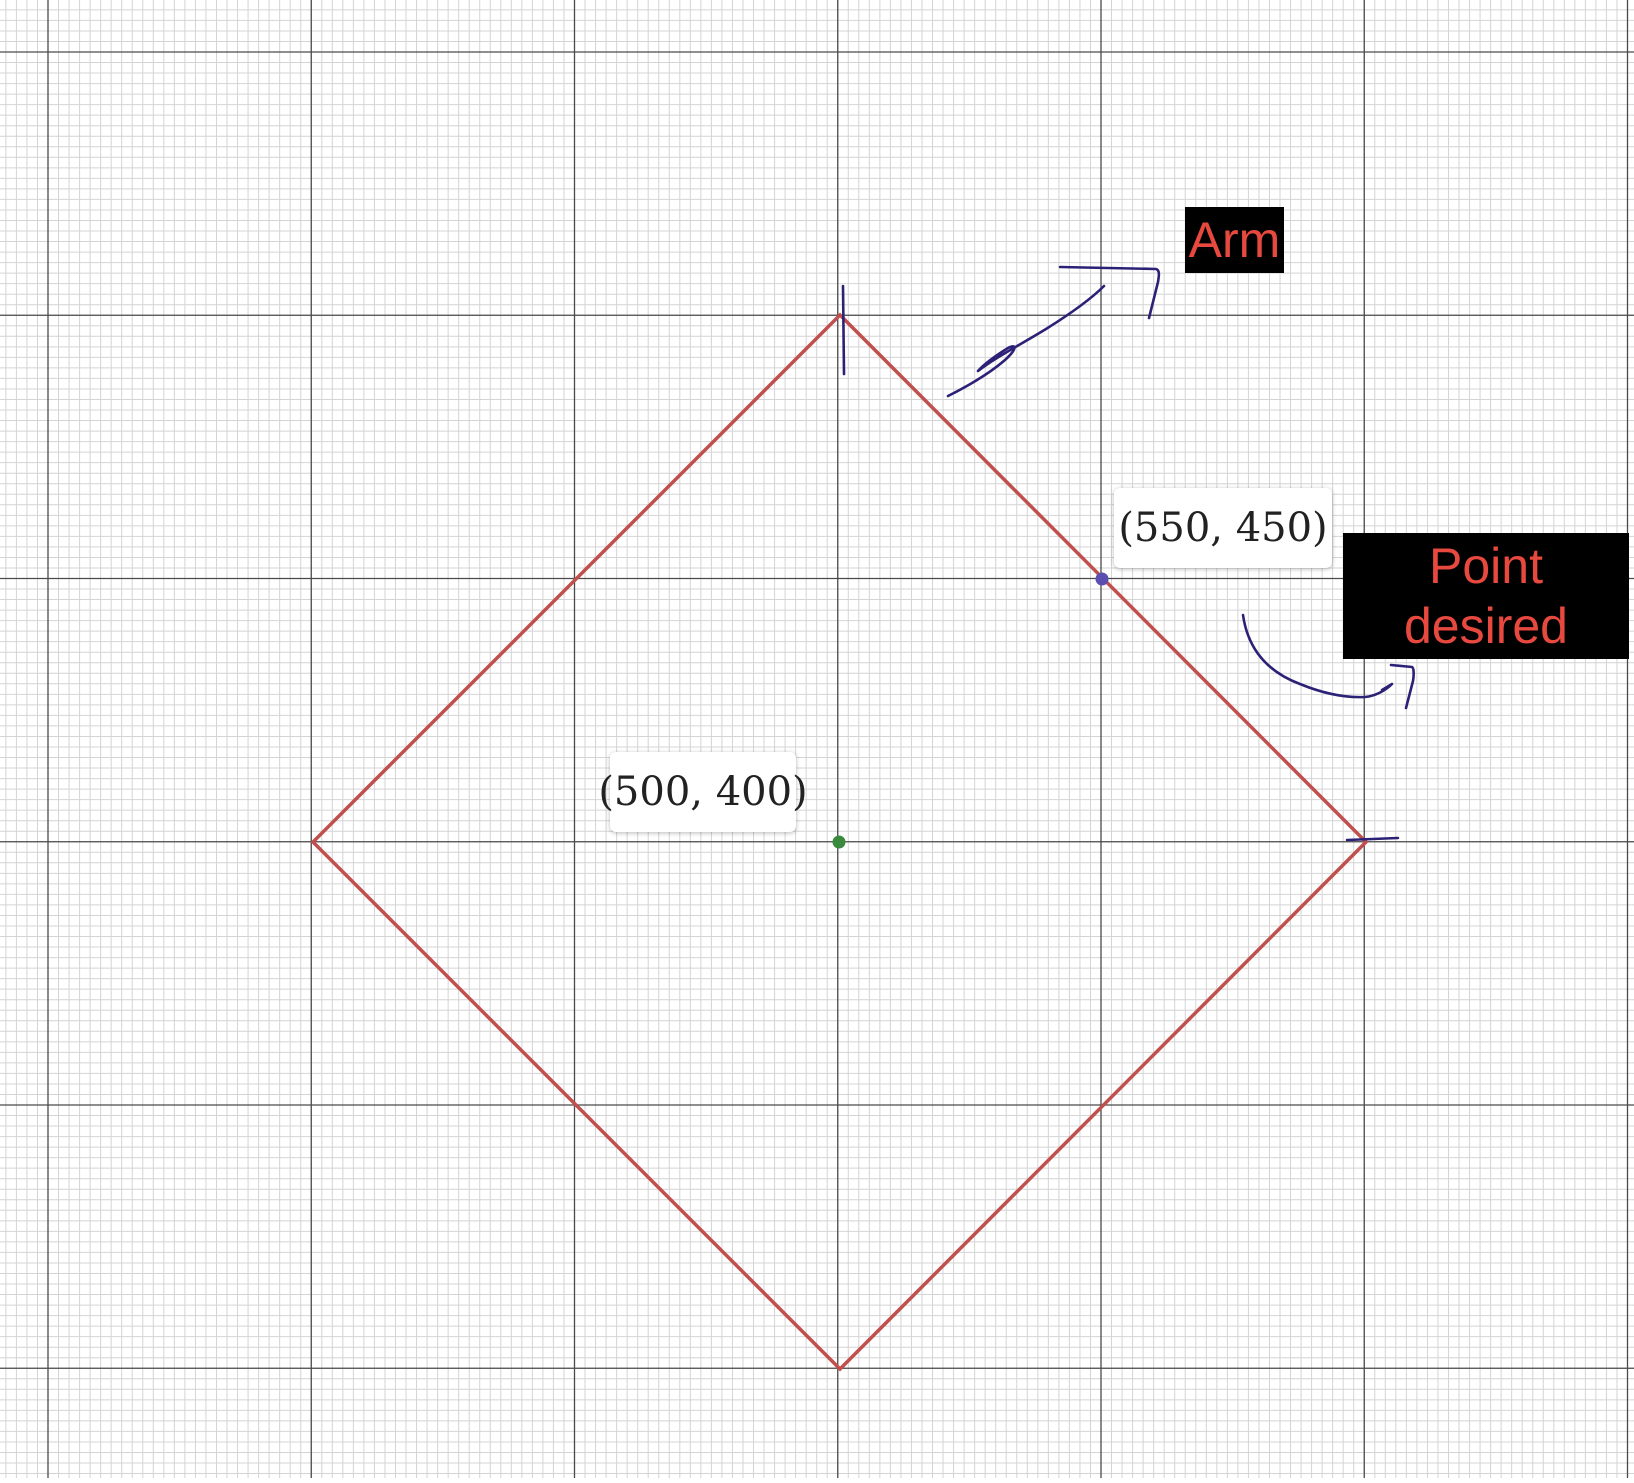  I want to click on center-point-label: (500, 400), so click(703, 792).